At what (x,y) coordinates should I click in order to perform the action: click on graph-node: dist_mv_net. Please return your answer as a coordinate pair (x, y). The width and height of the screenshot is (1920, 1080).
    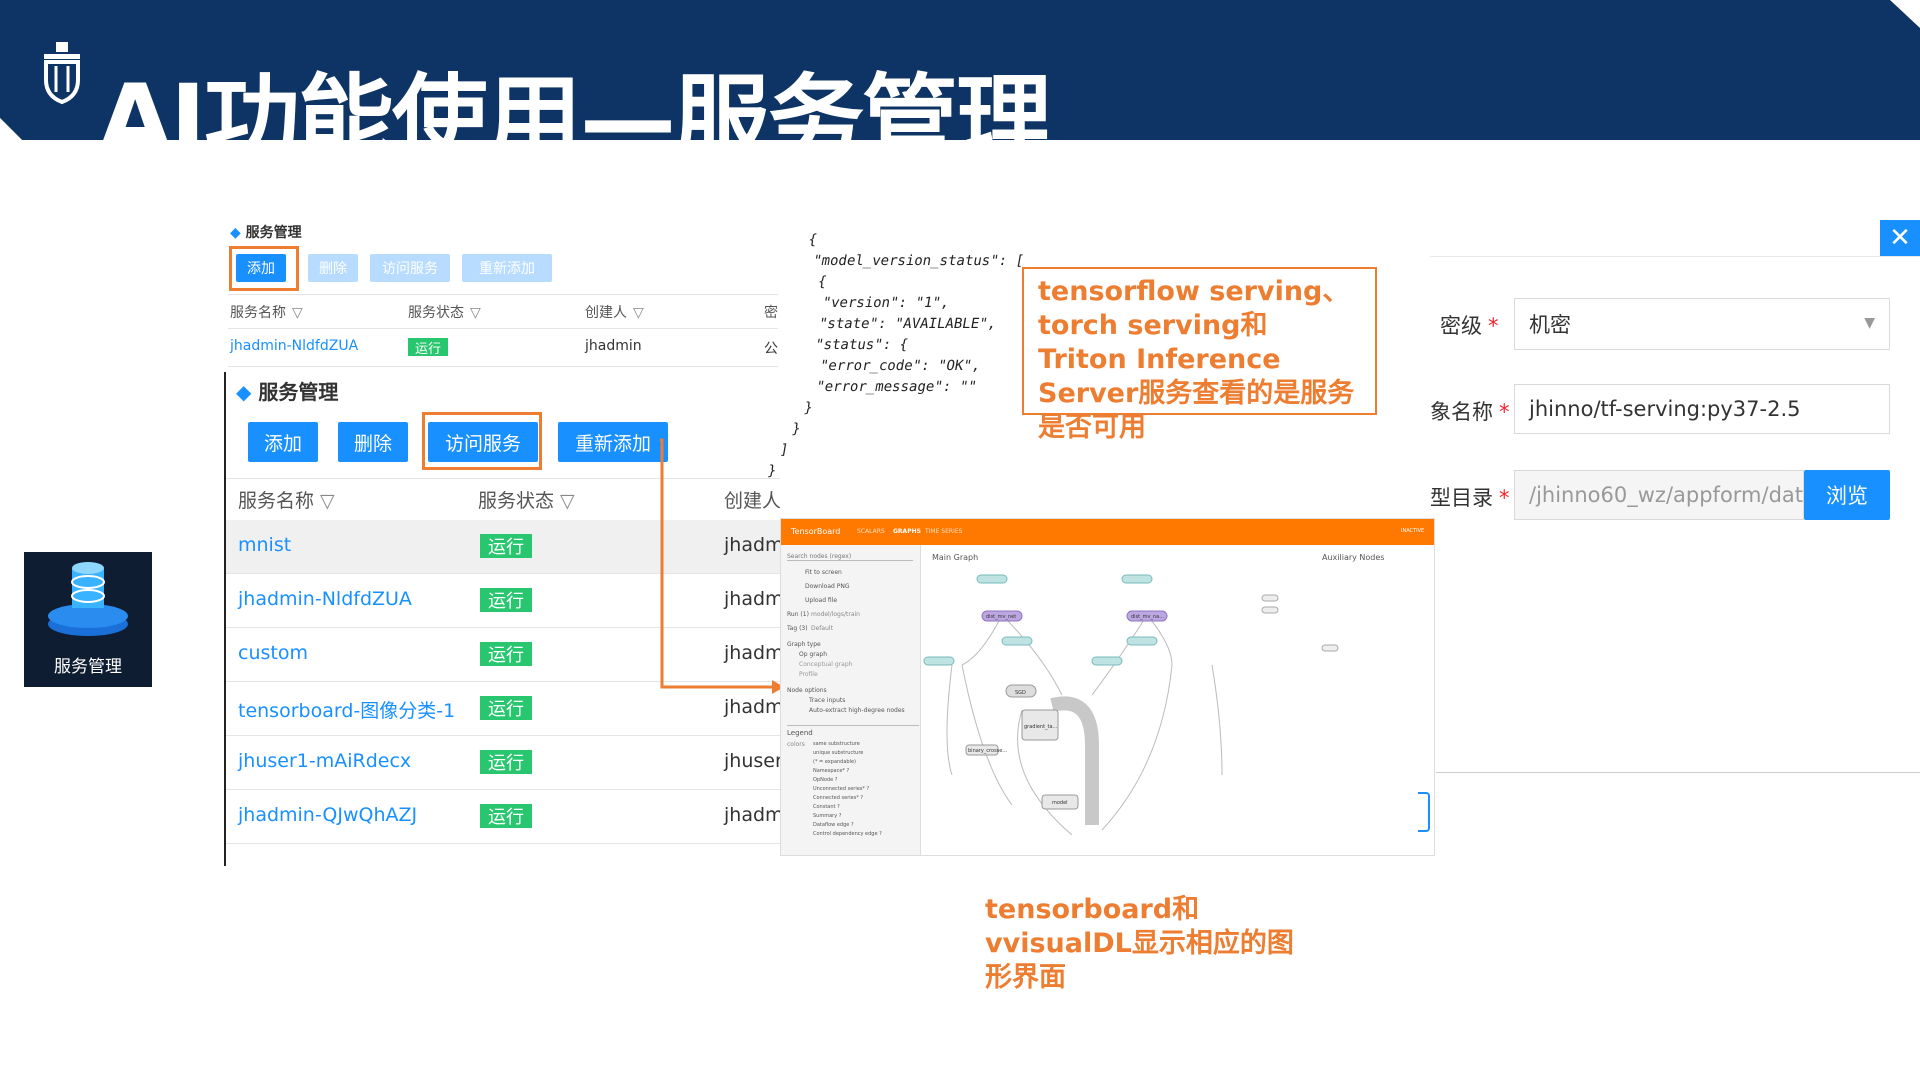
    Looking at the image, I should click on (1001, 617).